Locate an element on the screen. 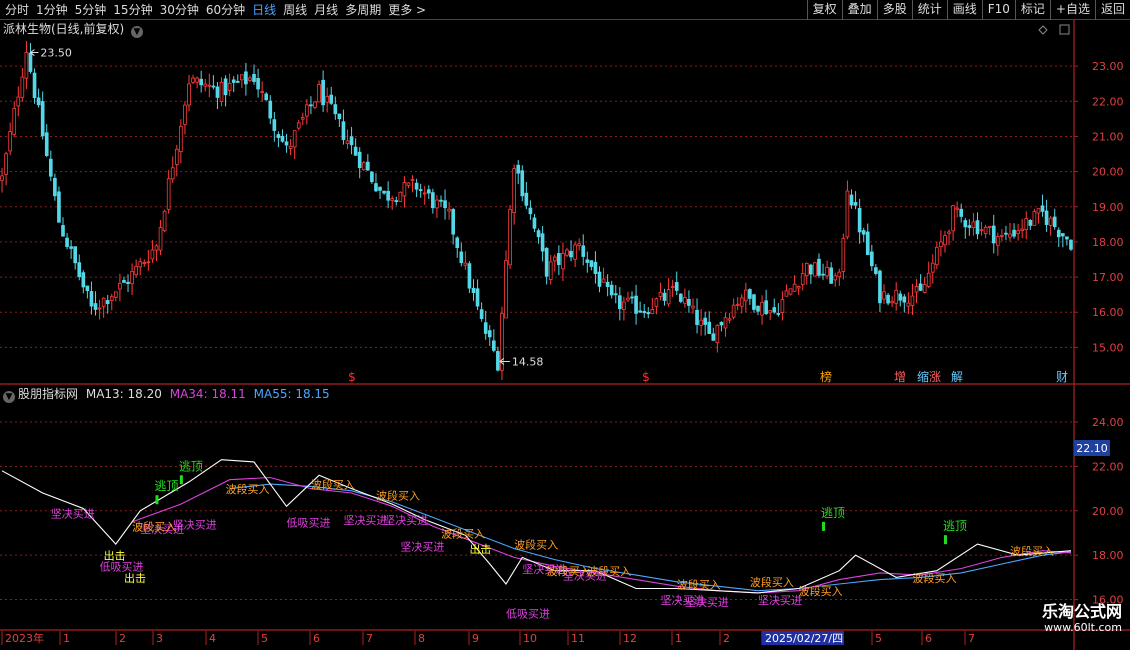 The height and width of the screenshot is (650, 1130). signal-top-bar is located at coordinates (824, 526).